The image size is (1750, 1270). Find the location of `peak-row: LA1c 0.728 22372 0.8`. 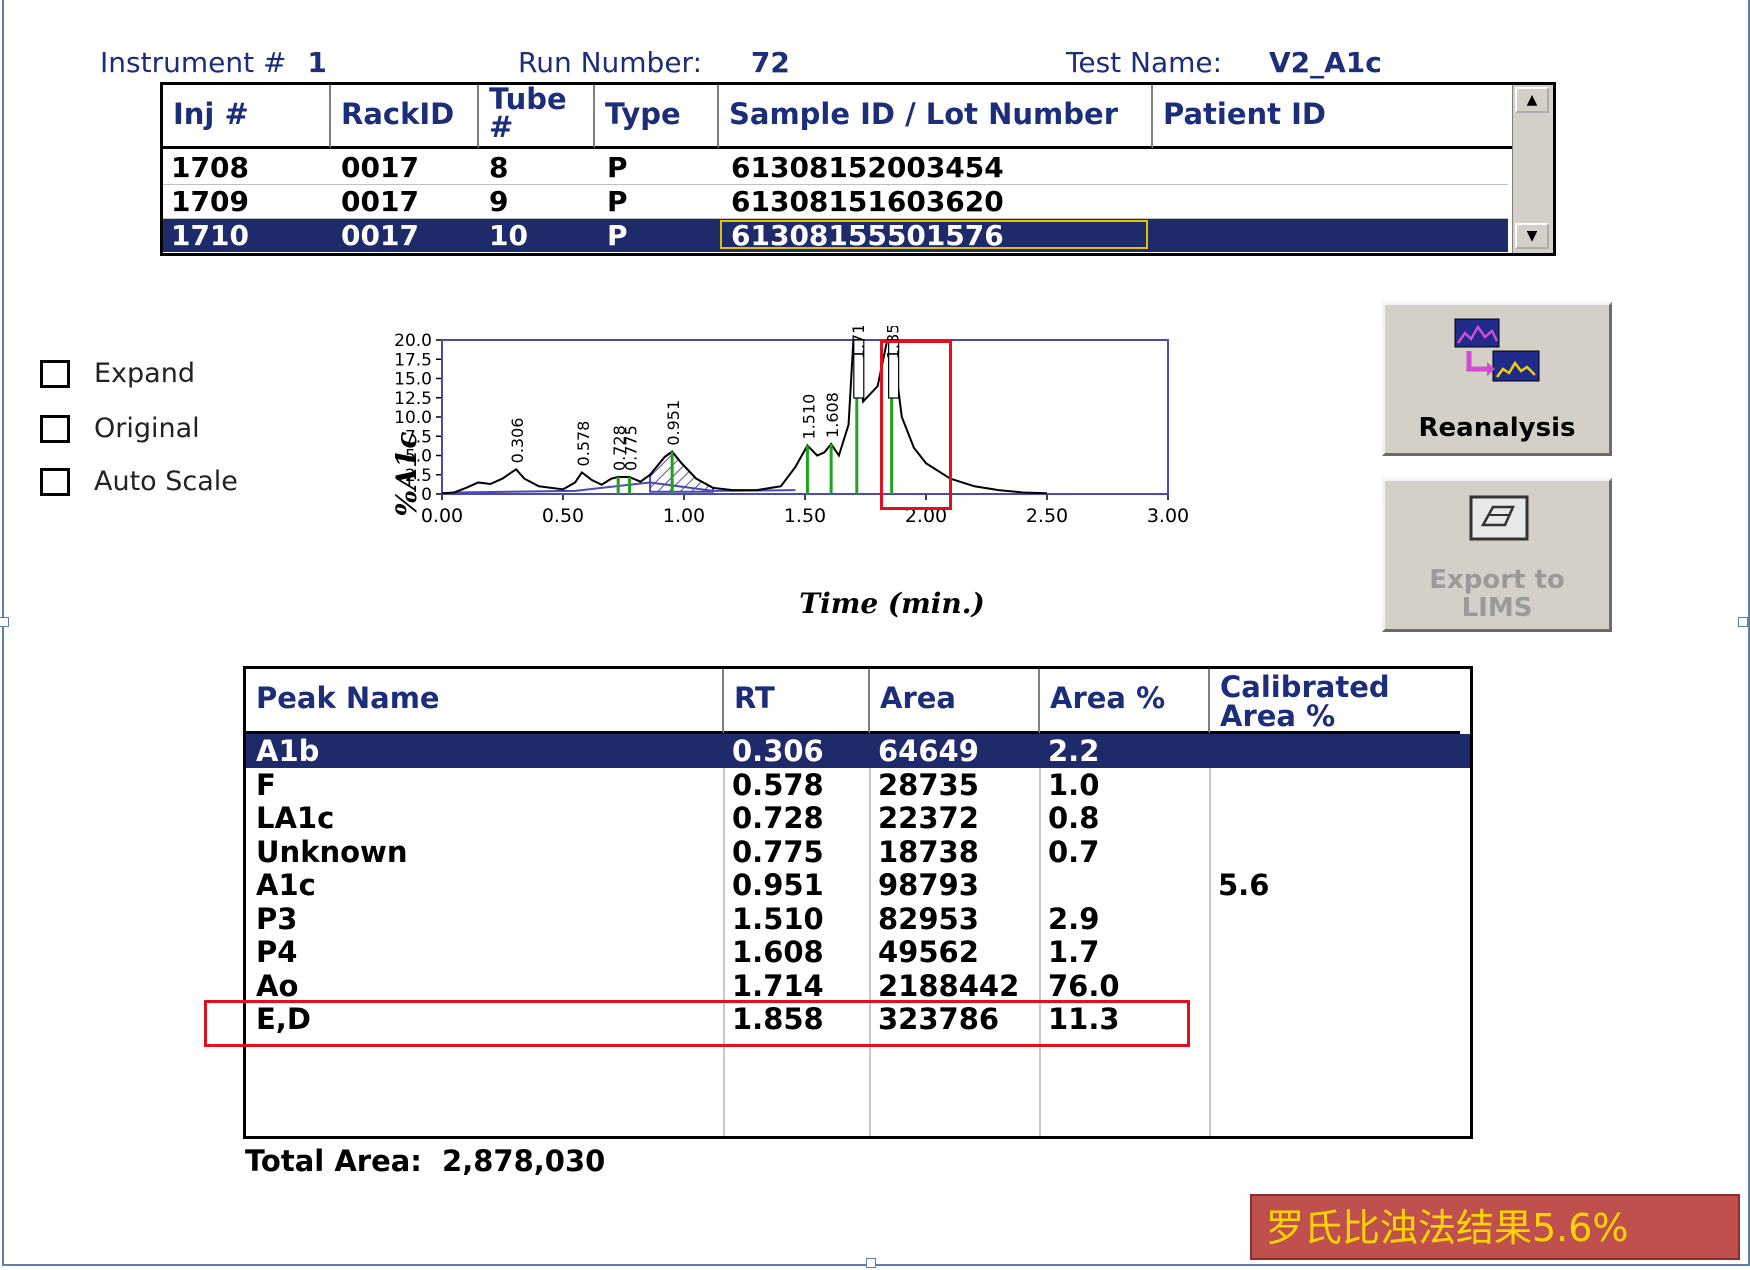

peak-row: LA1c 0.728 22372 0.8 is located at coordinates (858, 818).